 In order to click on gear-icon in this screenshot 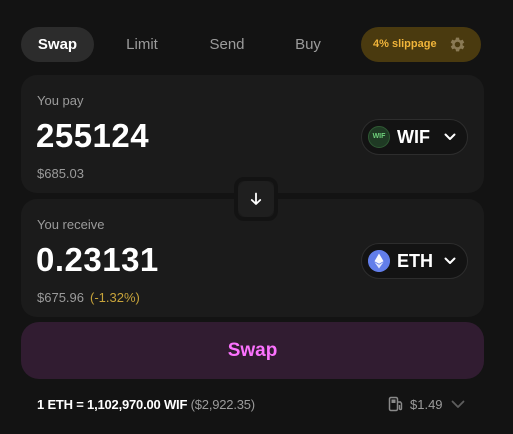, I will do `click(457, 44)`.